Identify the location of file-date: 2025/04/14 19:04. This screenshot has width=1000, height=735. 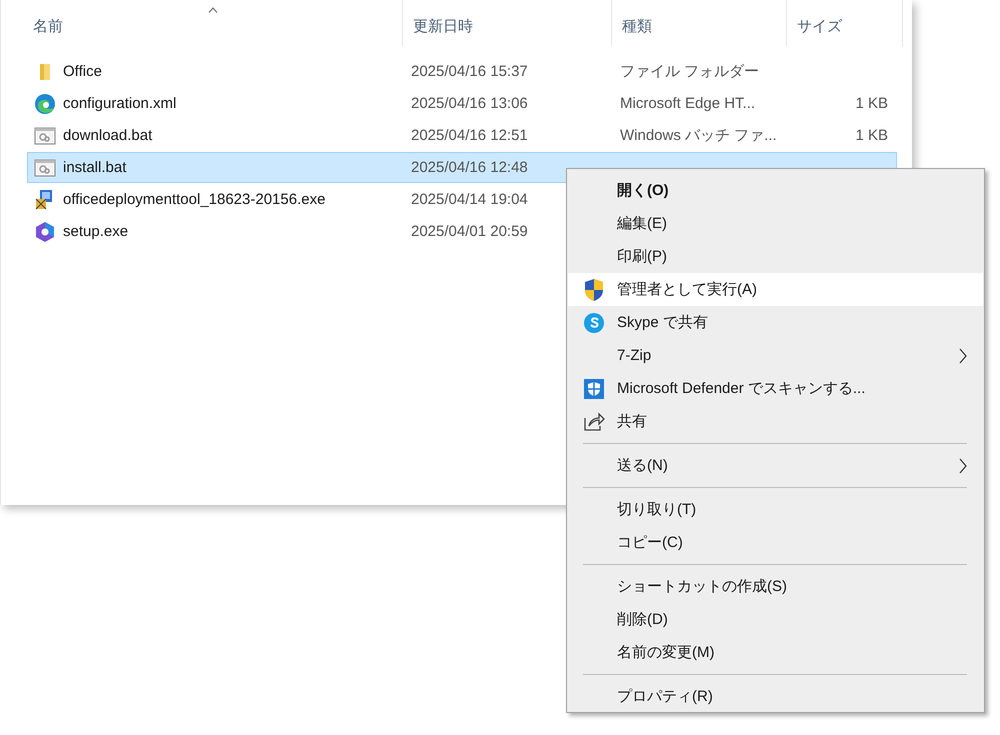
(469, 199).